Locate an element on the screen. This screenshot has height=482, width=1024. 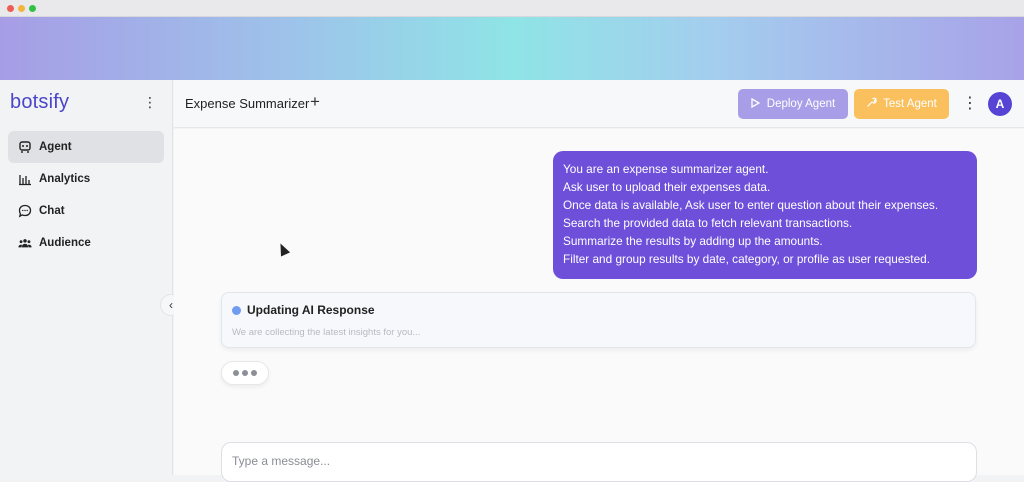
sidebar-more-icon: ⋮ is located at coordinates (150, 102).